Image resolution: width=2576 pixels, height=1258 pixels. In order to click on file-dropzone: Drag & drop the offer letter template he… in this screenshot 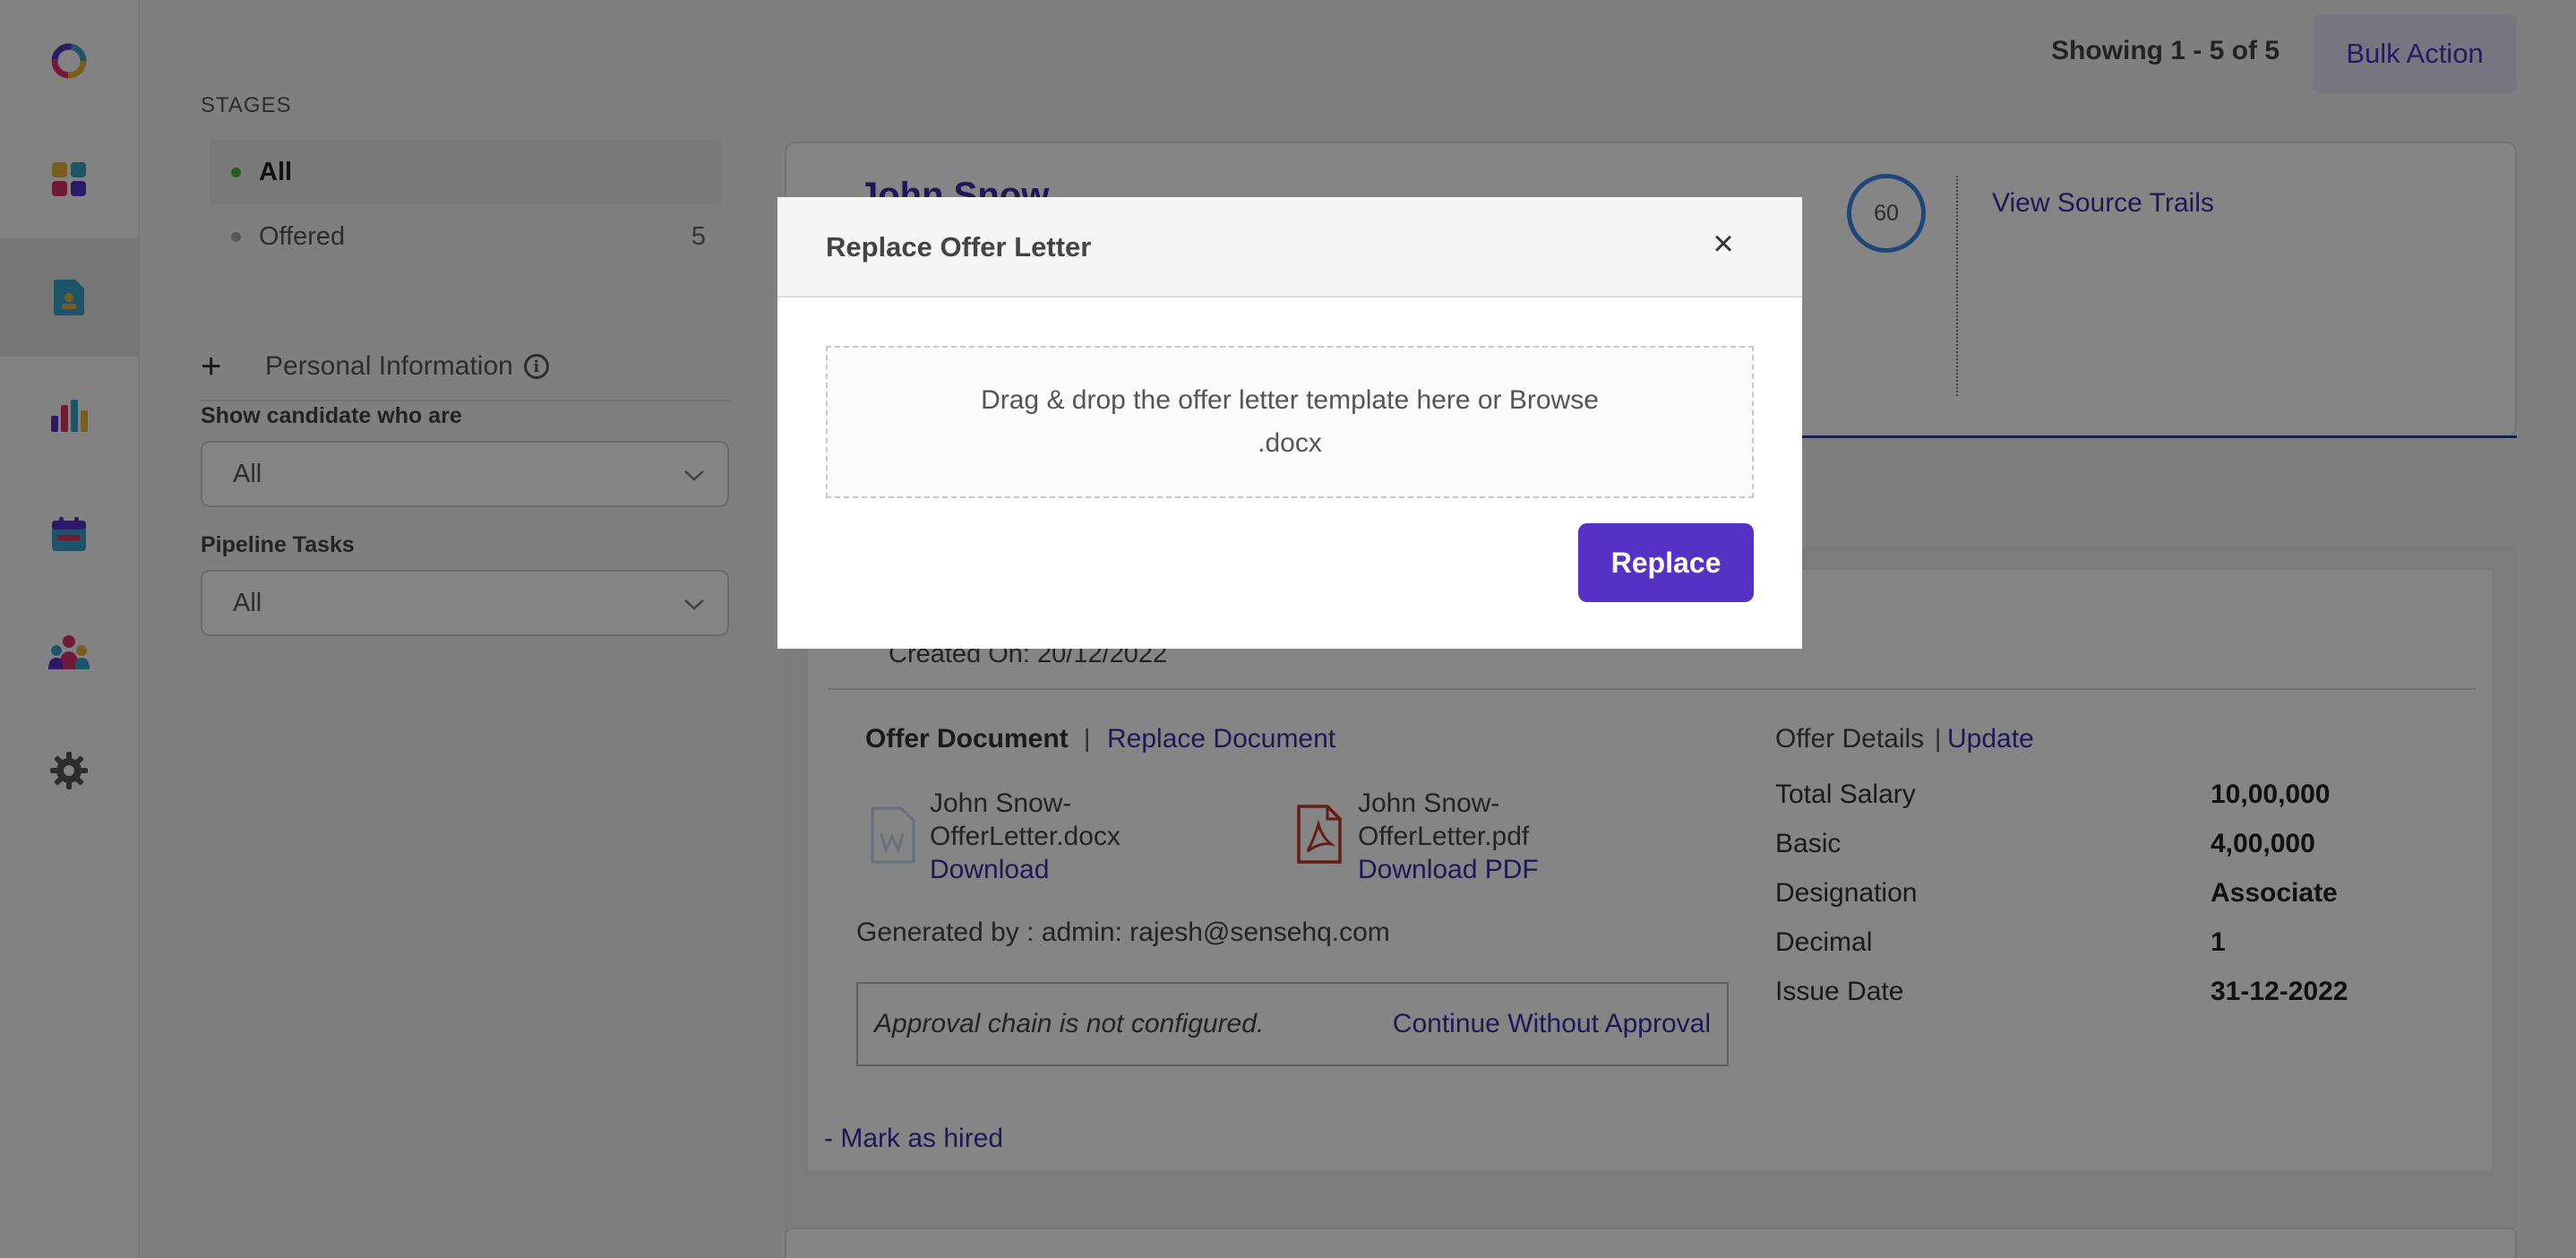, I will do `click(1290, 422)`.